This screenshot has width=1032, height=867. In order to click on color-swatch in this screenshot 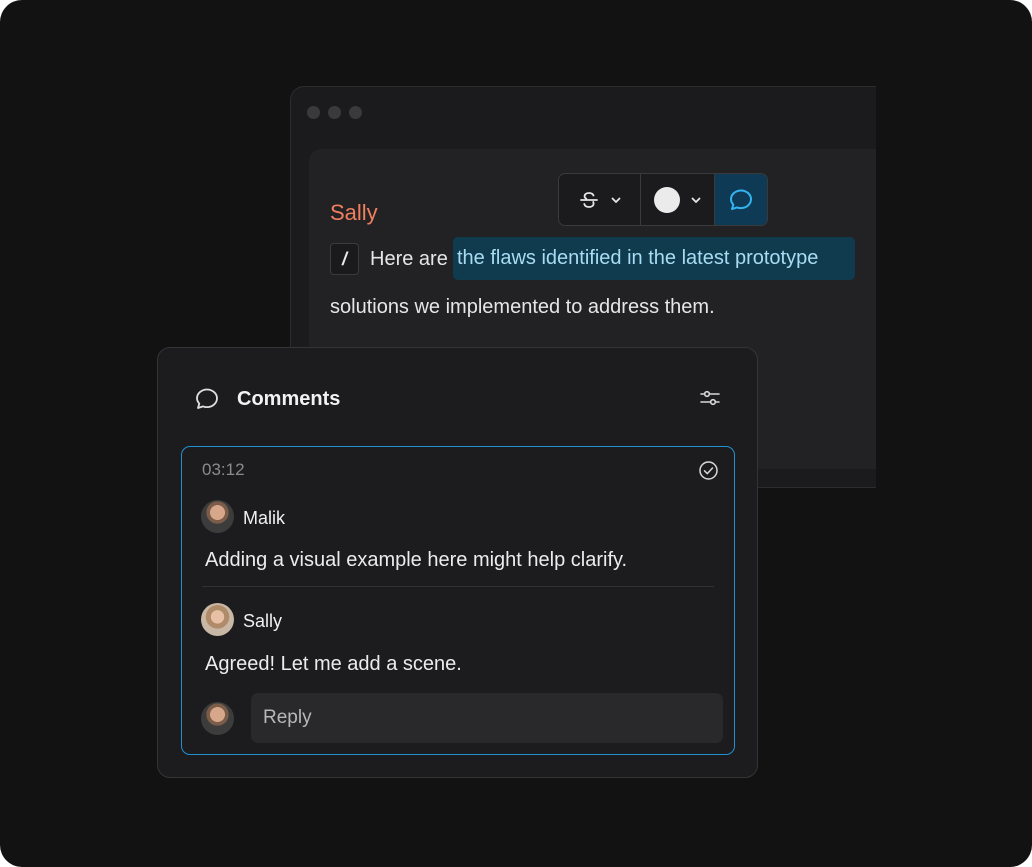, I will do `click(666, 199)`.